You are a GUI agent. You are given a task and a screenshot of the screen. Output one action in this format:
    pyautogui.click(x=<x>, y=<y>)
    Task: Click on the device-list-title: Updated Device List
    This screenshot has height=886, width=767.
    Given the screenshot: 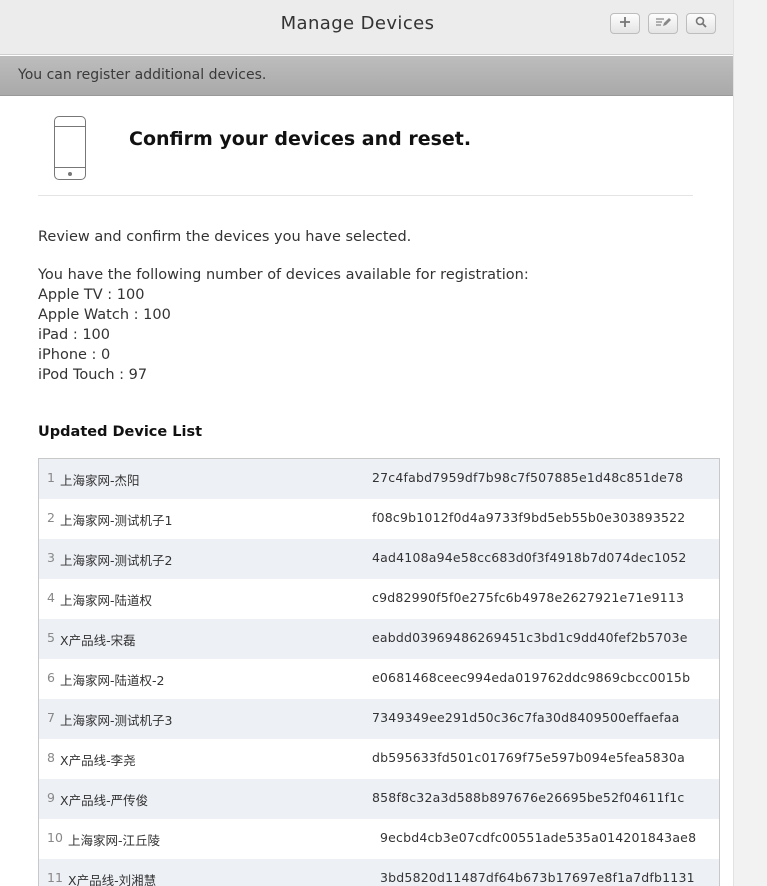 What is the action you would take?
    pyautogui.click(x=120, y=432)
    